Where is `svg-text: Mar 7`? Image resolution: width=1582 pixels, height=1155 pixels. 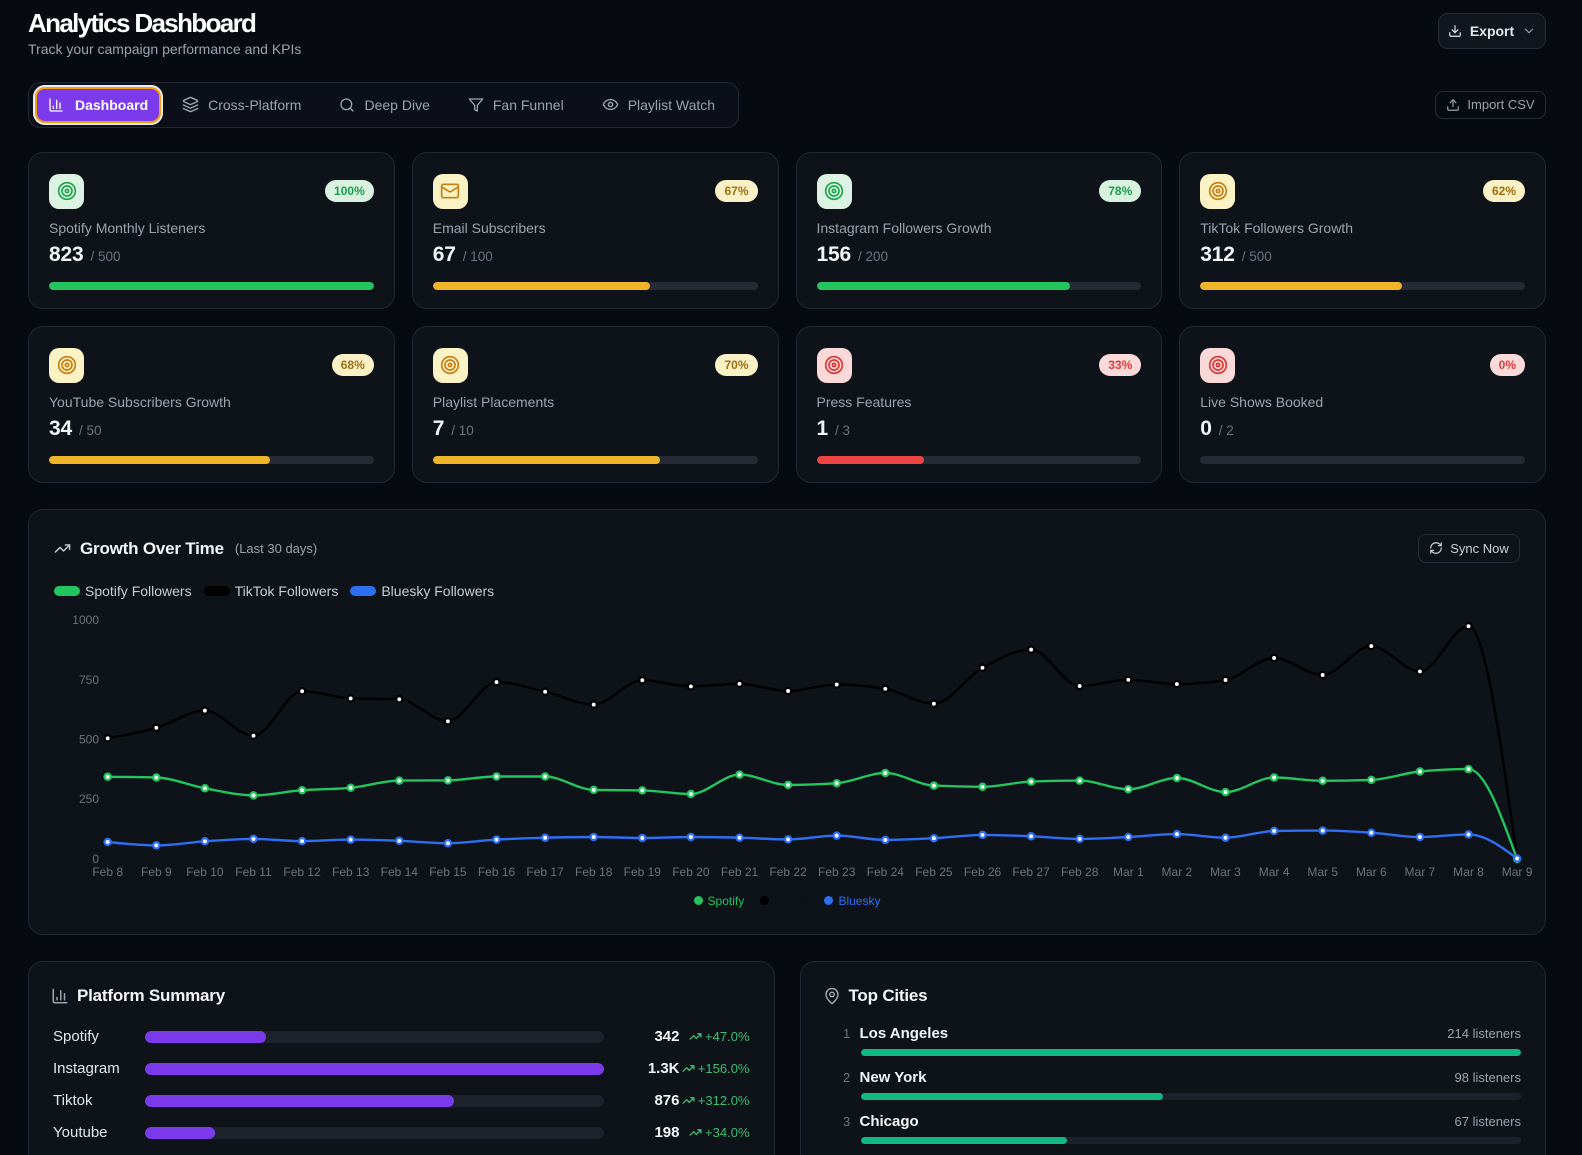 svg-text: Mar 7 is located at coordinates (1420, 872).